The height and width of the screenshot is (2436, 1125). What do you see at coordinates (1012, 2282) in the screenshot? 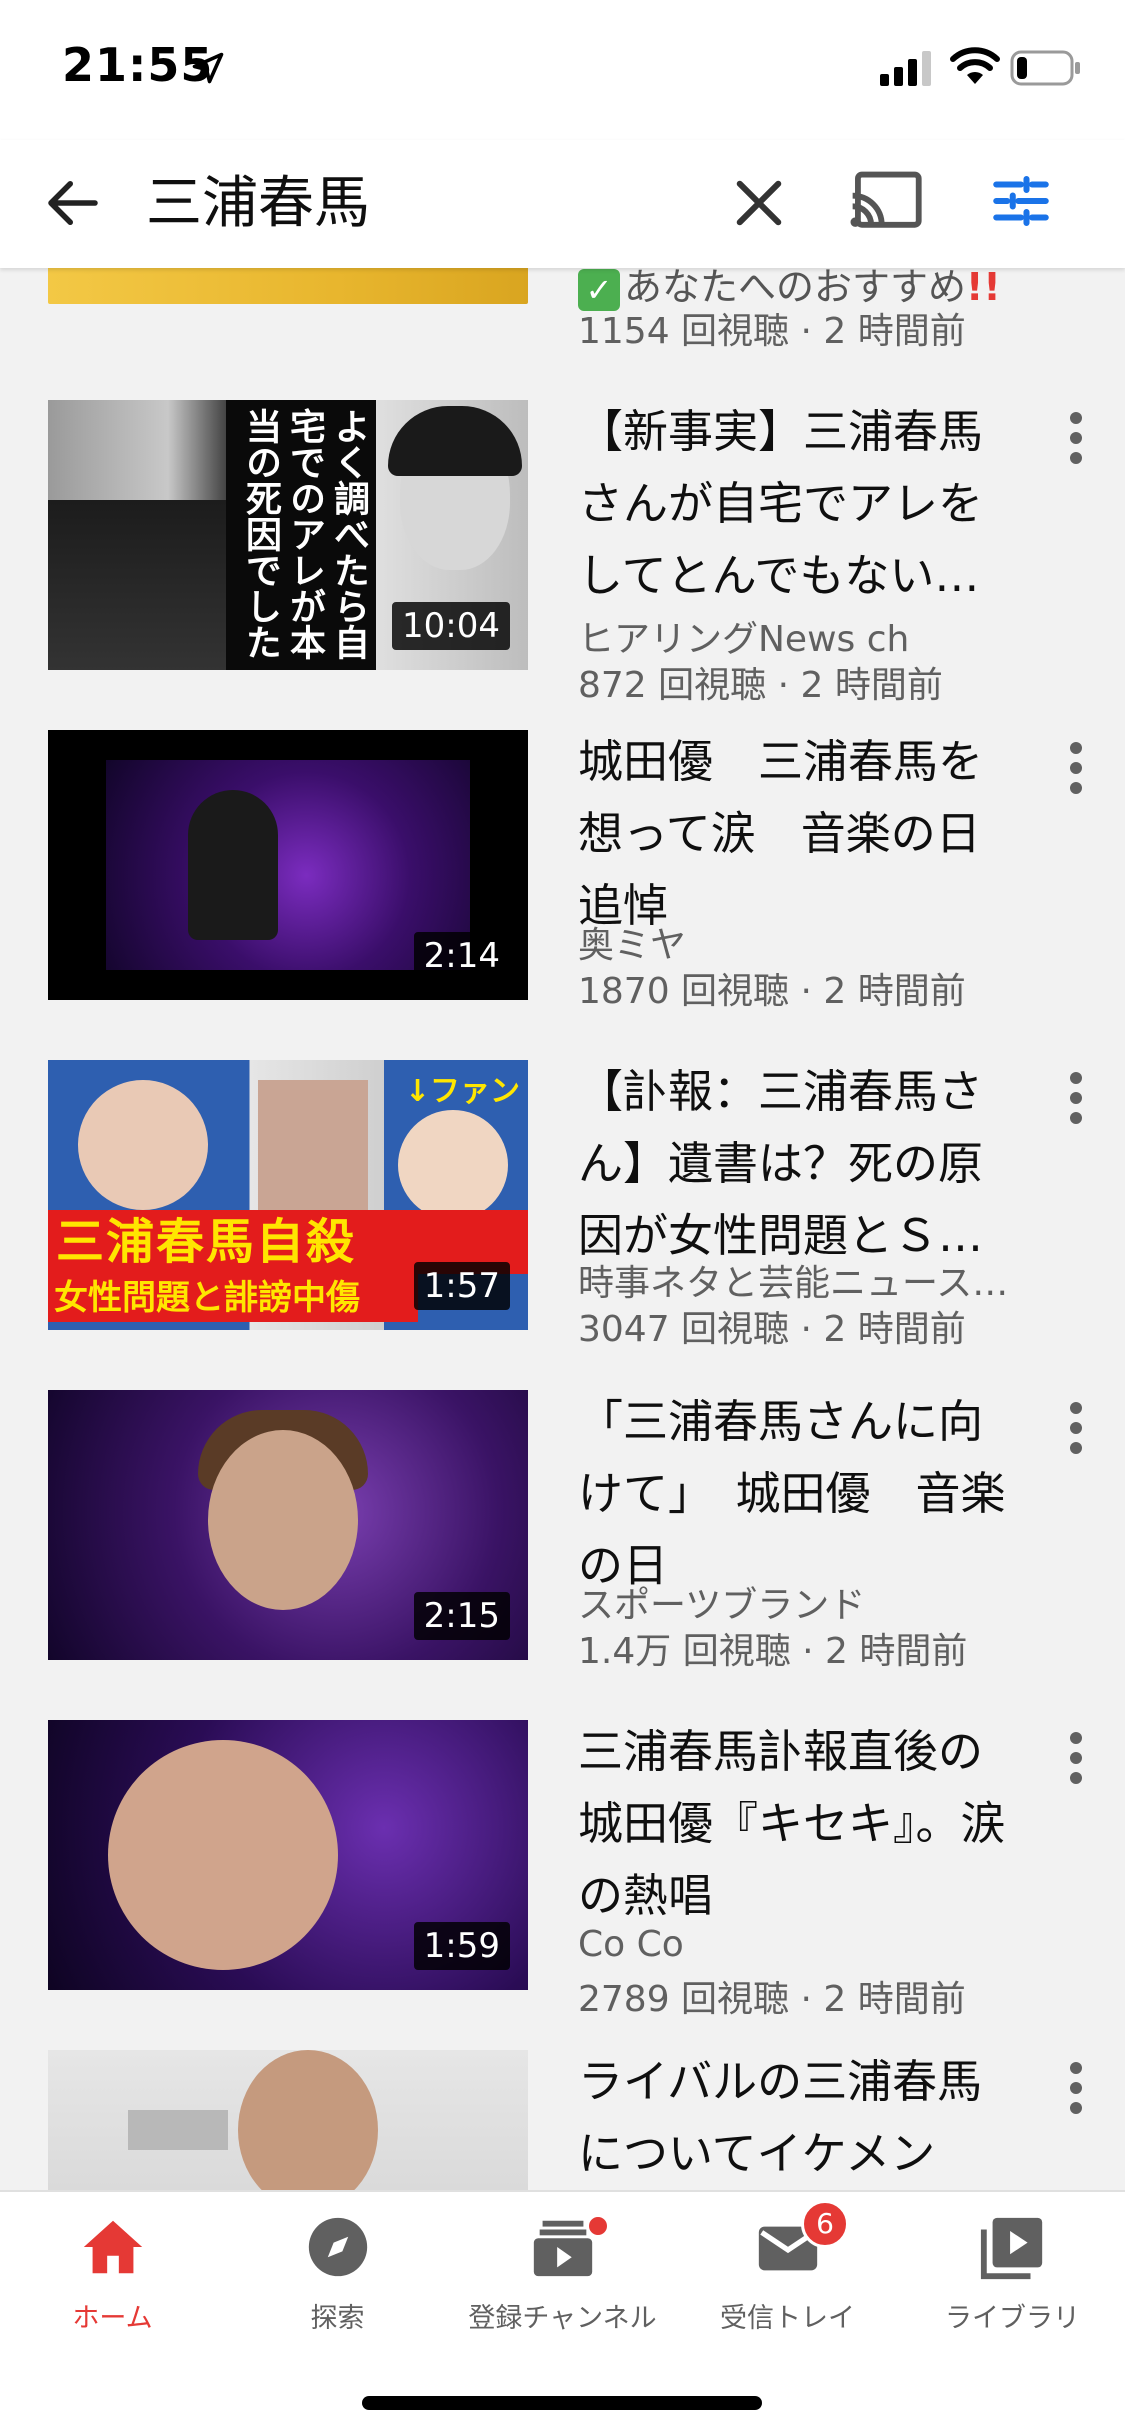
I see `nav-item-library: ライブラリ` at bounding box center [1012, 2282].